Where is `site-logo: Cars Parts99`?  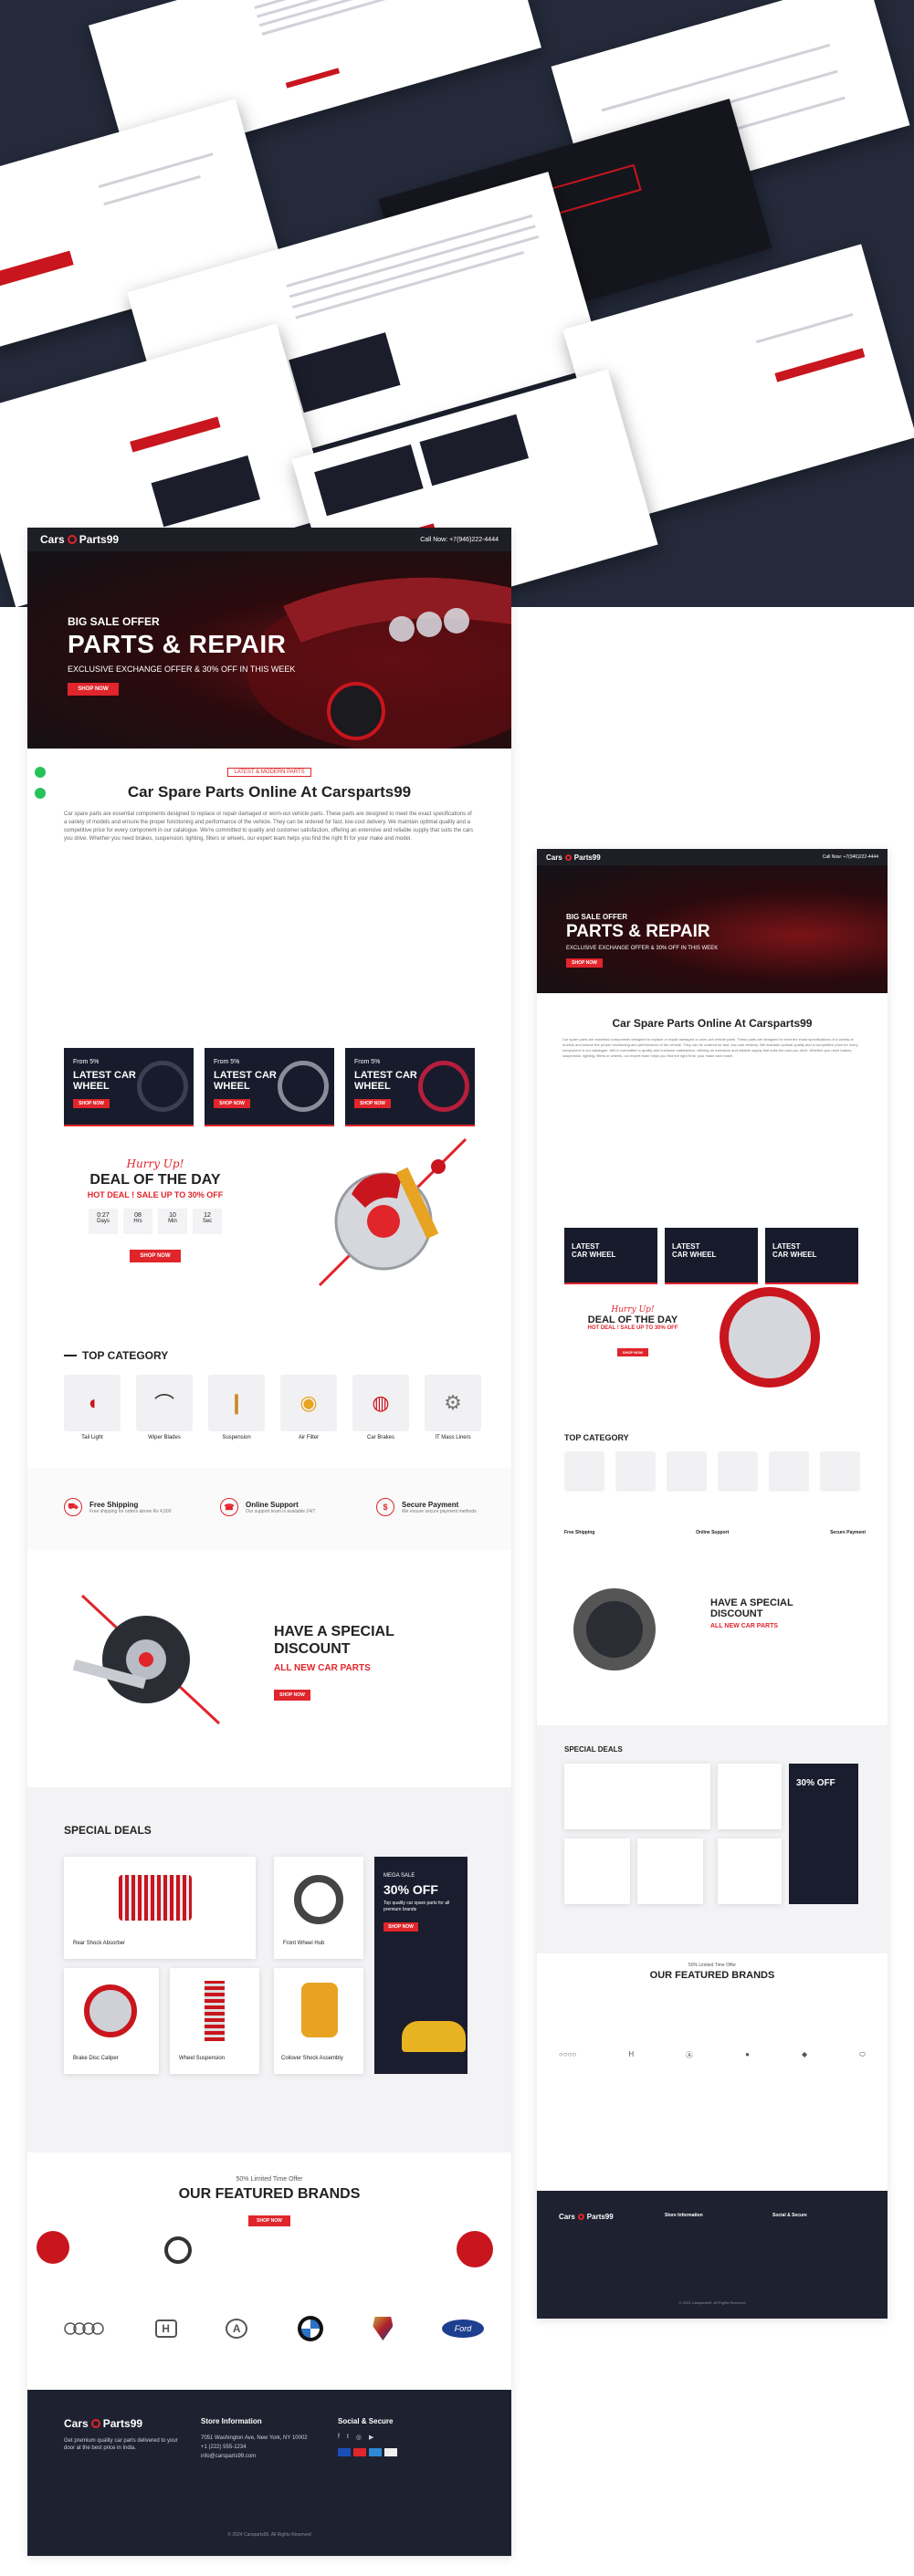
site-logo: Cars Parts99 is located at coordinates (79, 539).